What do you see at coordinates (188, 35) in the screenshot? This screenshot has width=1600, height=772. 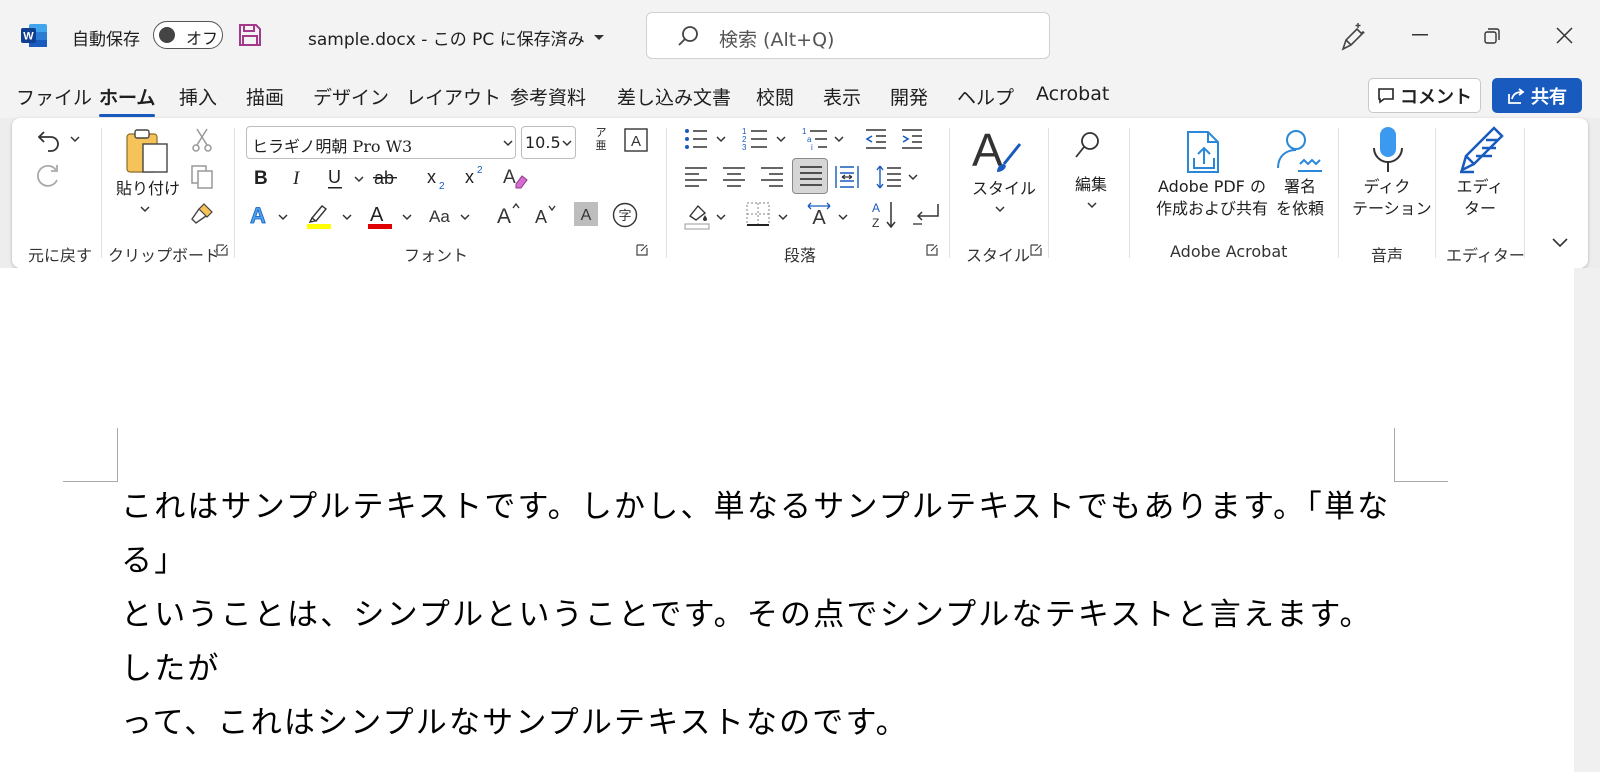 I see `autosave-toggle: オフ` at bounding box center [188, 35].